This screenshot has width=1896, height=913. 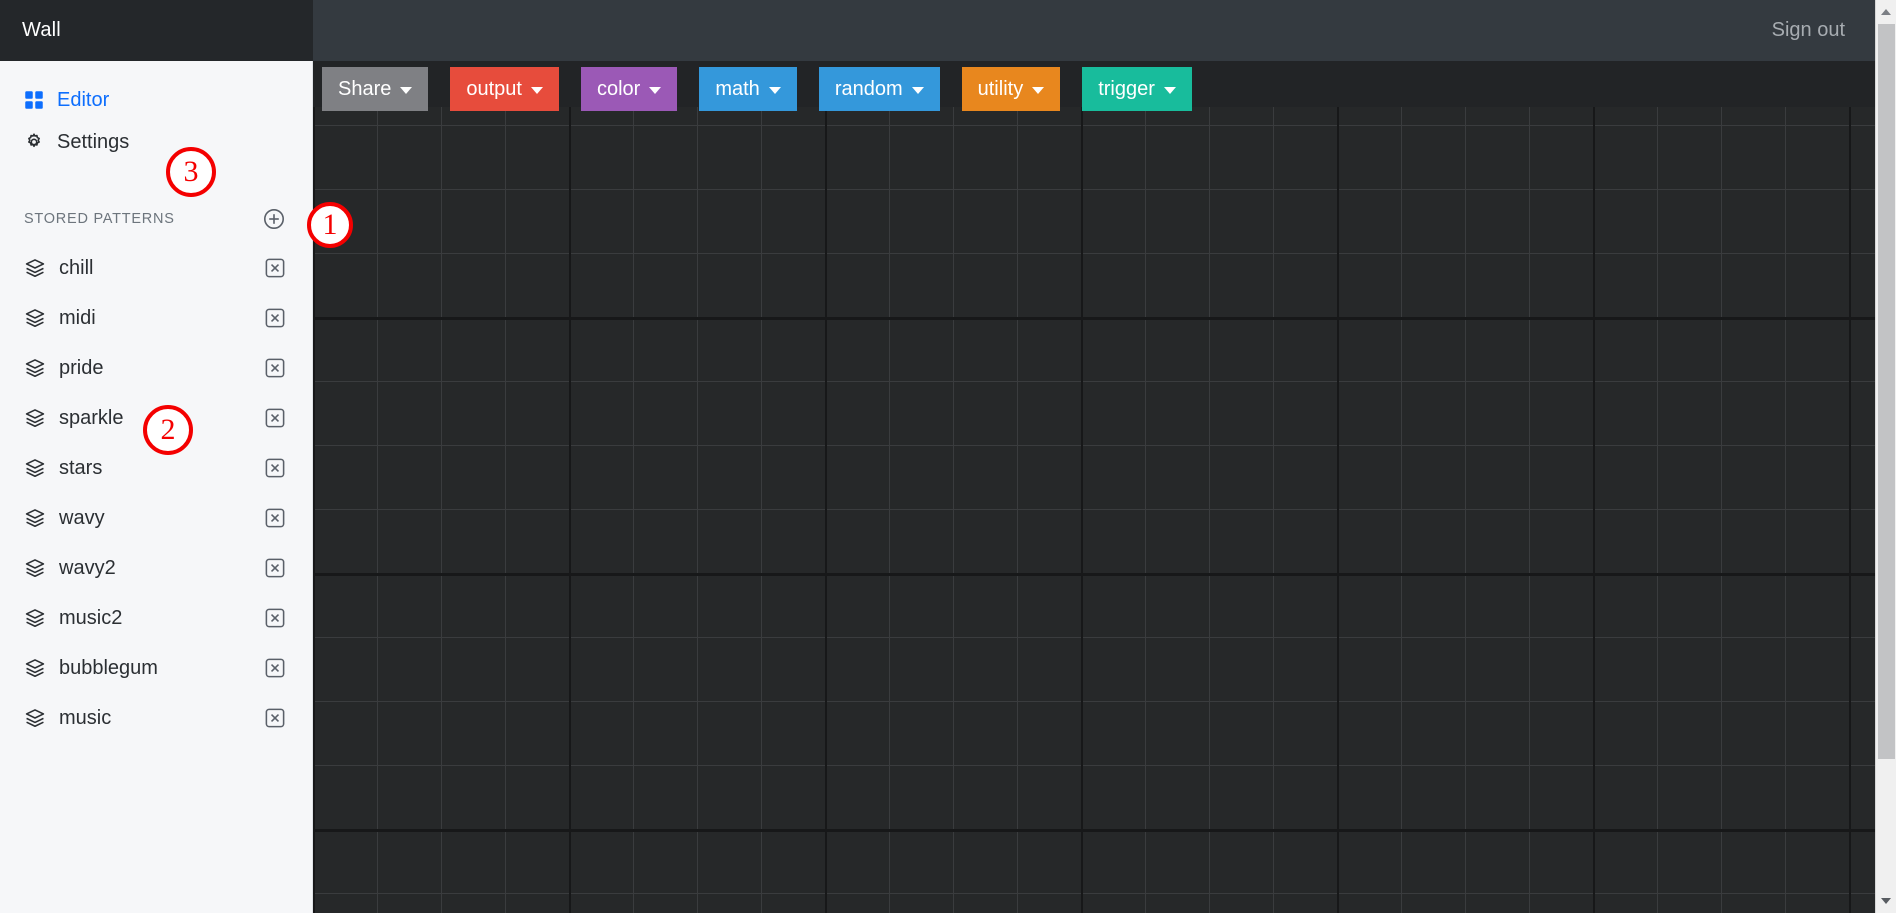 I want to click on pattern-list-item: wavy, so click(x=156, y=518).